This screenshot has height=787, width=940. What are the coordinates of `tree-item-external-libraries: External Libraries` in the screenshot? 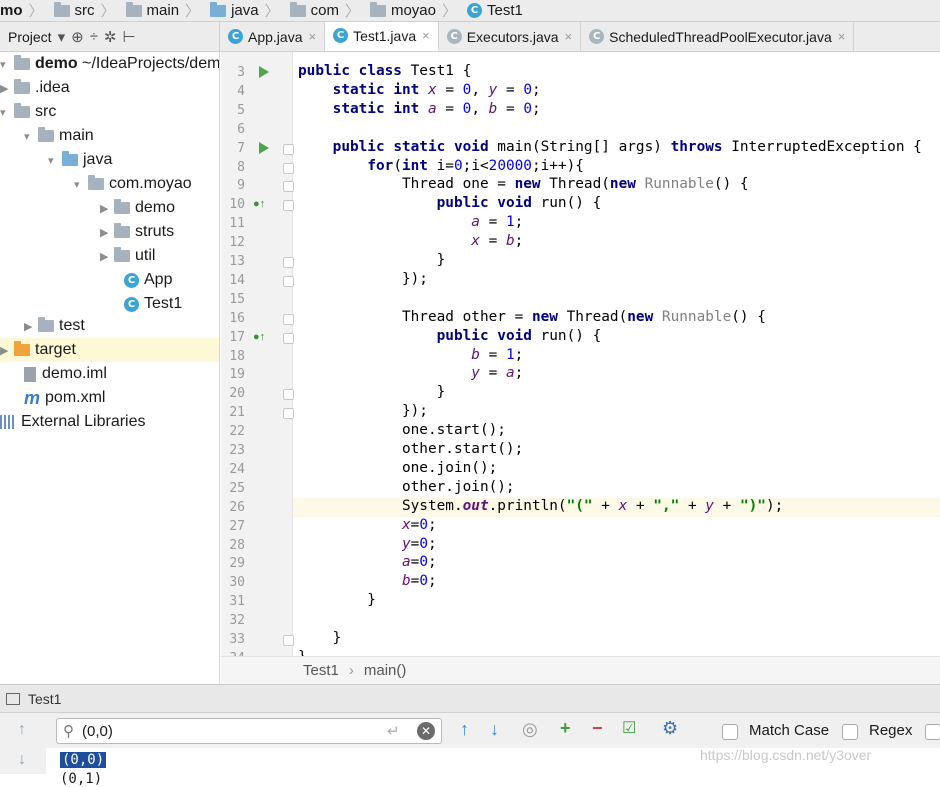 It's located at (73, 422).